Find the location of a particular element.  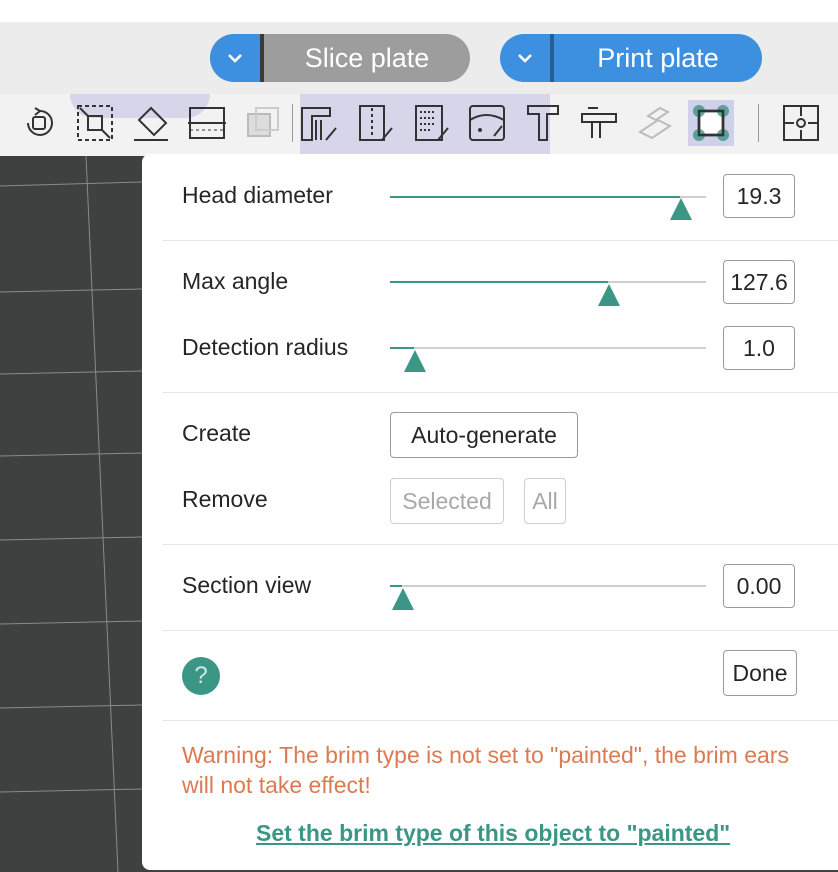

section-view-label: Section view is located at coordinates (247, 585).